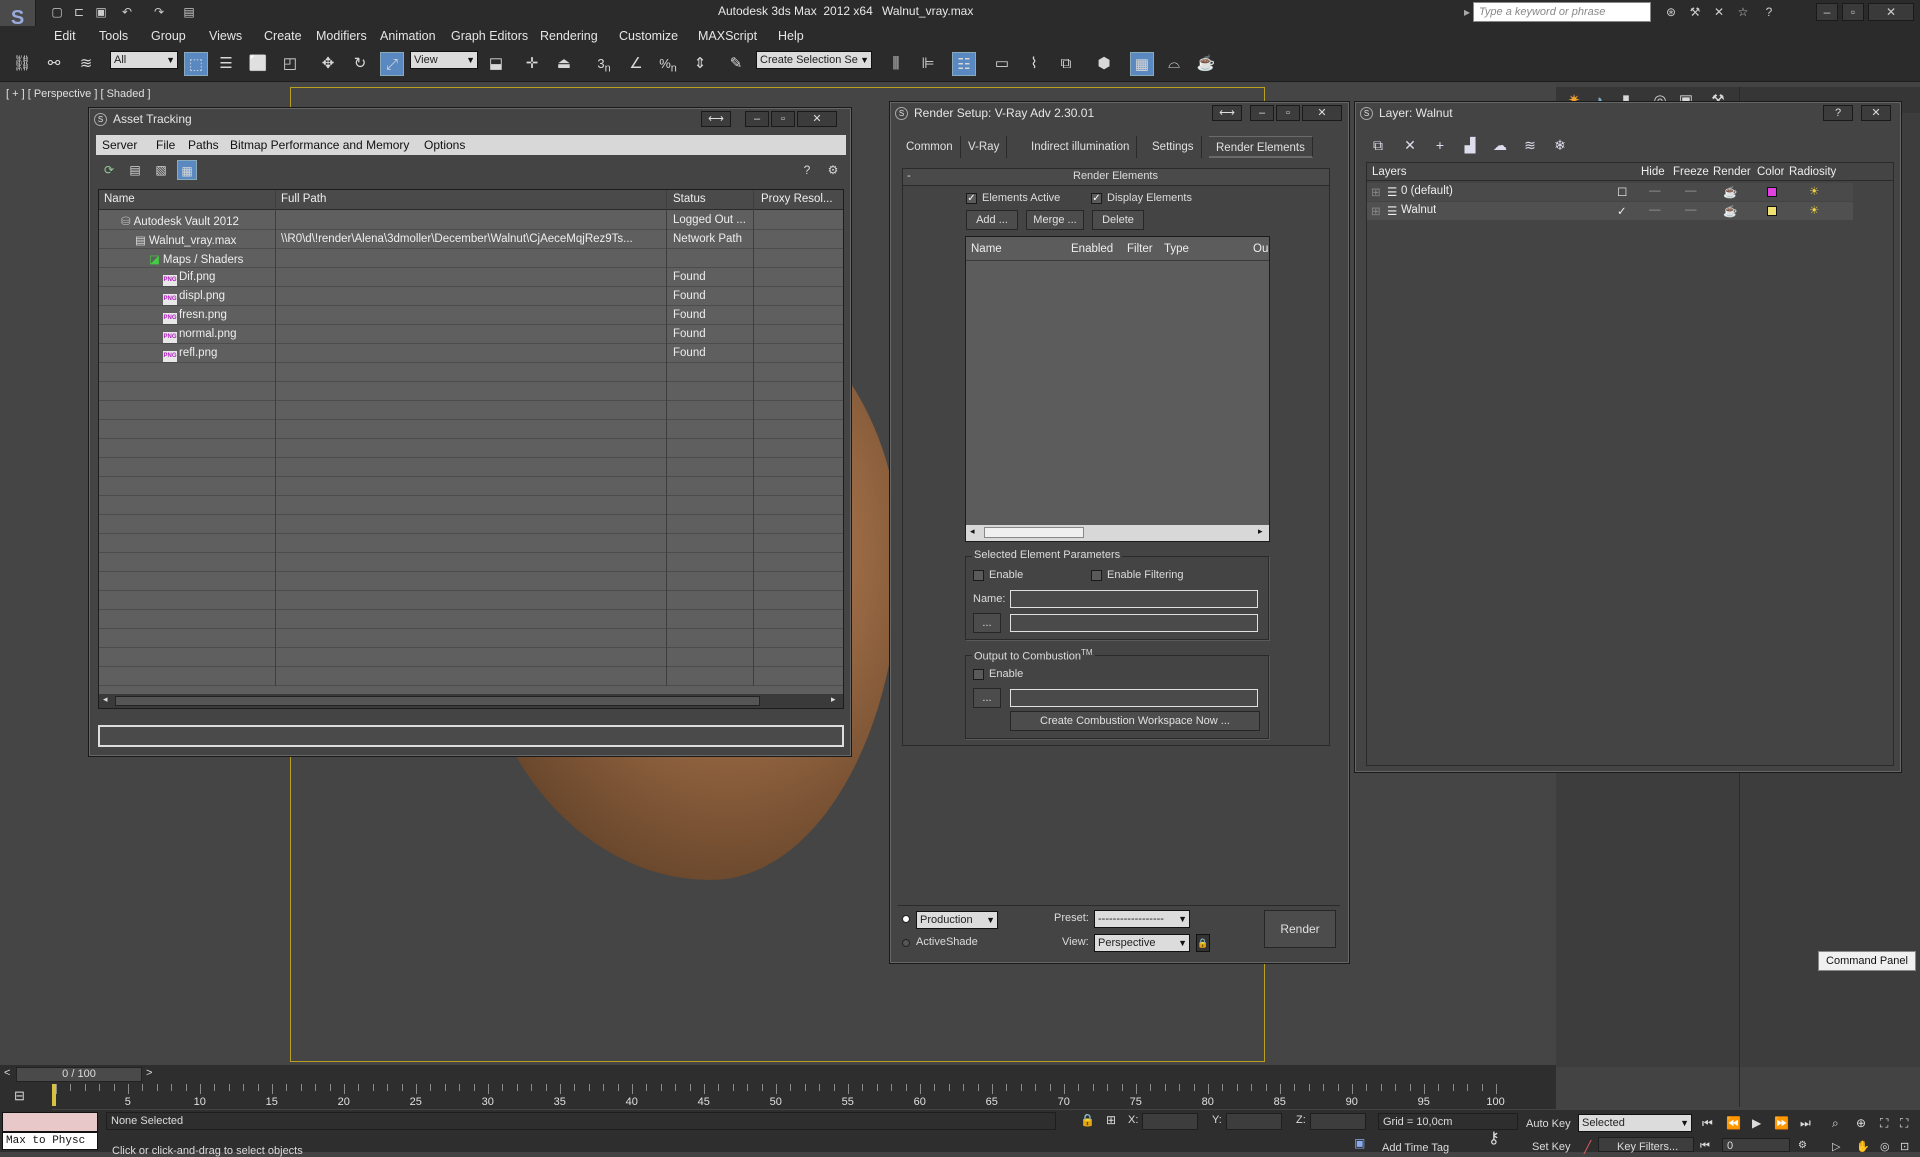  Describe the element at coordinates (1671, 12) in the screenshot. I see `binoculars-icon: ⊛` at that location.